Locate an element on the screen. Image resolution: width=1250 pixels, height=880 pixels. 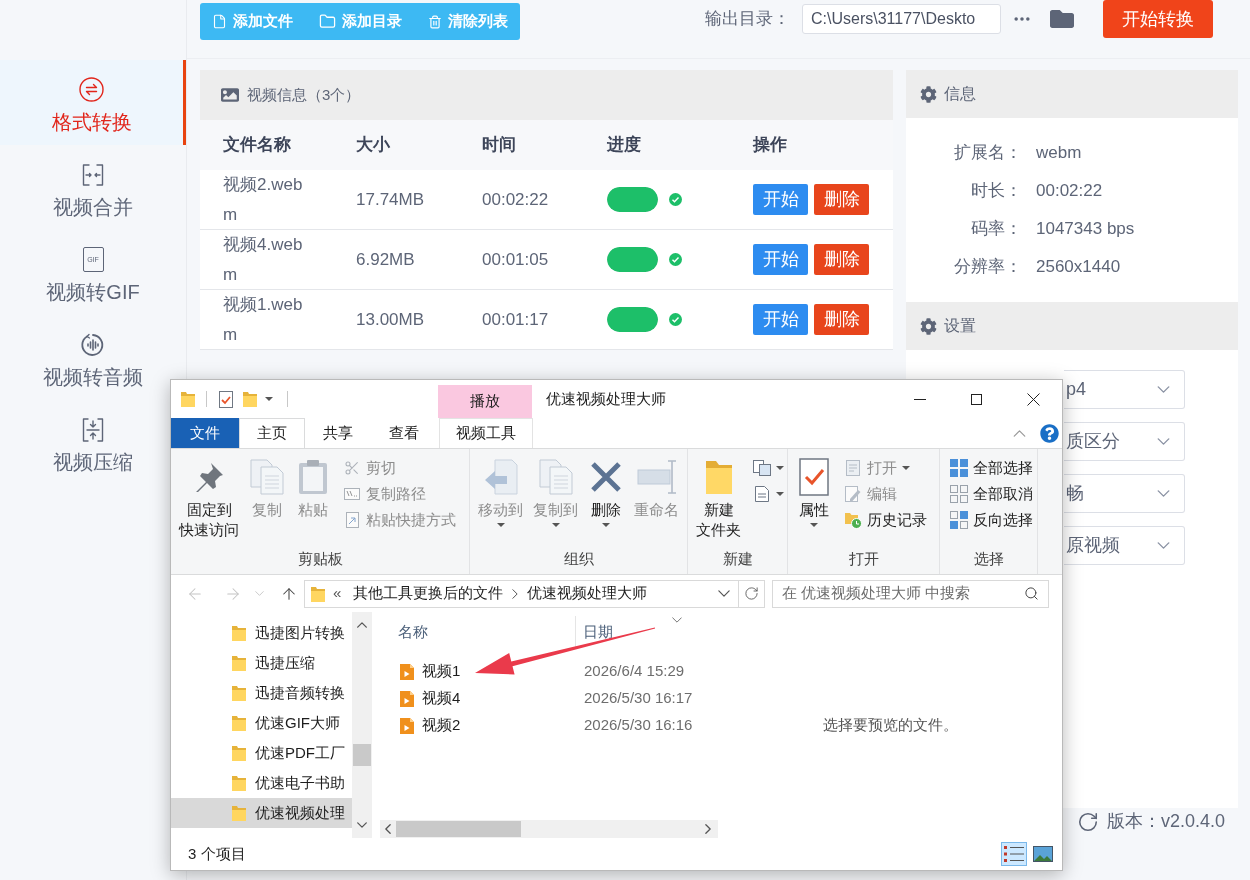
ribbon-tab: 共享 is located at coordinates (338, 433).